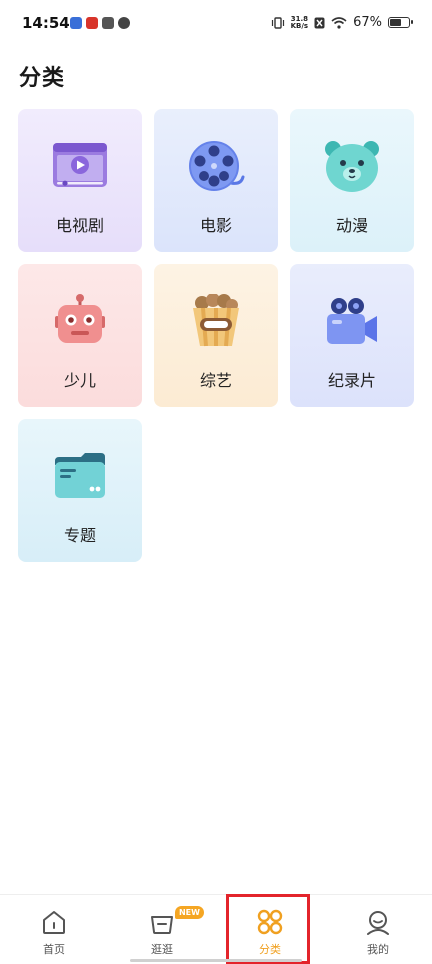 The image size is (432, 964). I want to click on category-anime: 动漫, so click(352, 180).